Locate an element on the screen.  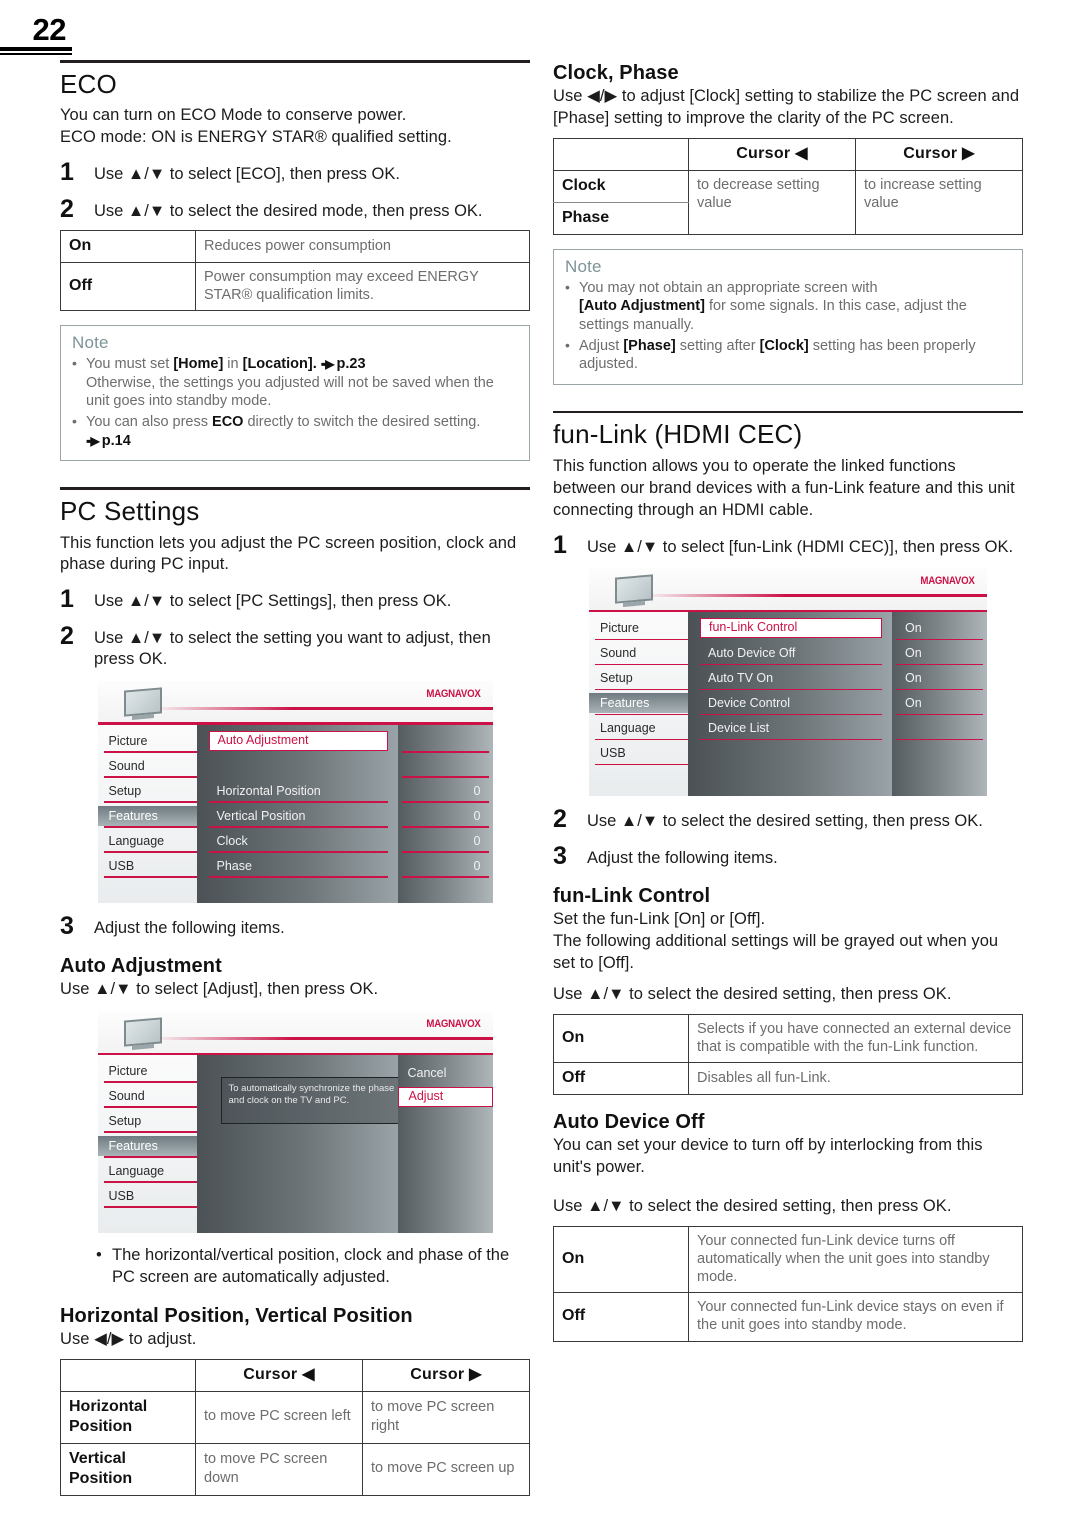
funlink-control-line1: Set the fun-Link [On] or [Off]. is located at coordinates (659, 919).